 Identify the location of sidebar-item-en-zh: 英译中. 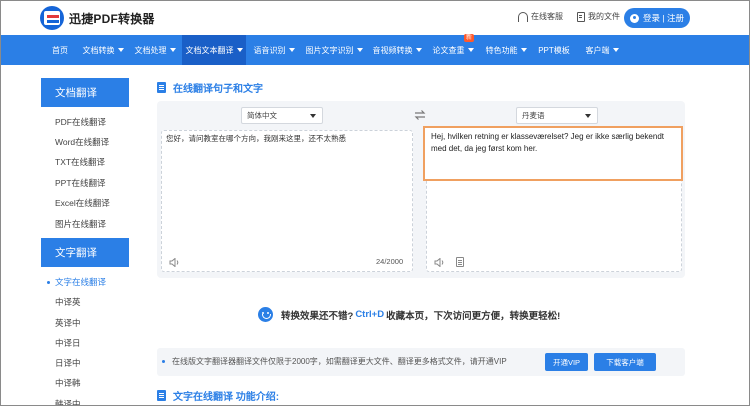
(85, 323).